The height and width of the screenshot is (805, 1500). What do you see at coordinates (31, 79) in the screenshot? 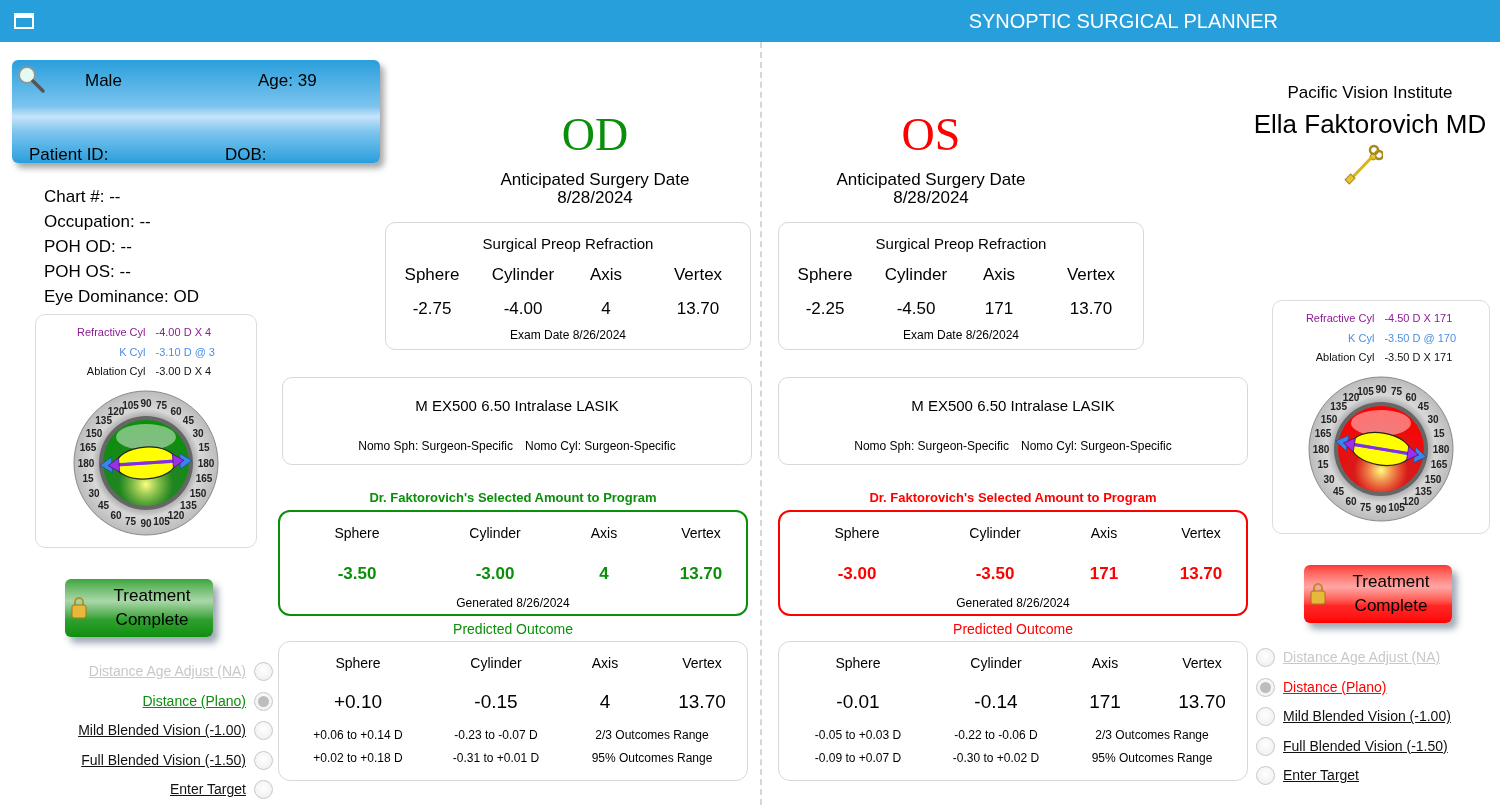
I see `search-icon` at bounding box center [31, 79].